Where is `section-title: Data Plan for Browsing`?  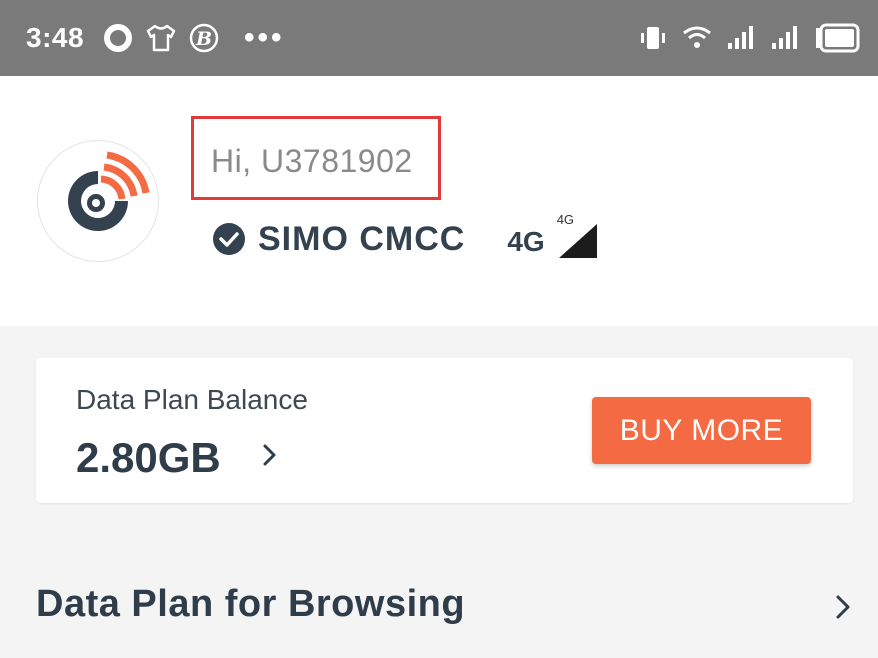
section-title: Data Plan for Browsing is located at coordinates (250, 604).